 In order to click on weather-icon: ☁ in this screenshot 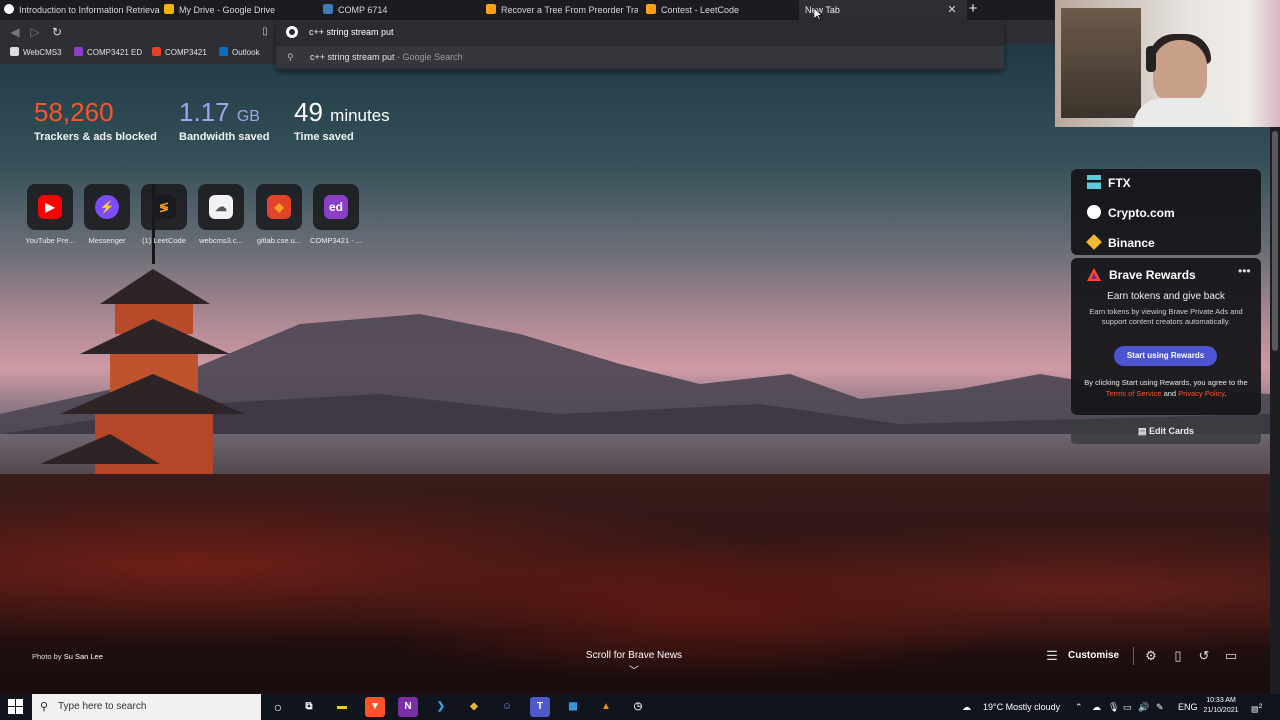, I will do `click(966, 707)`.